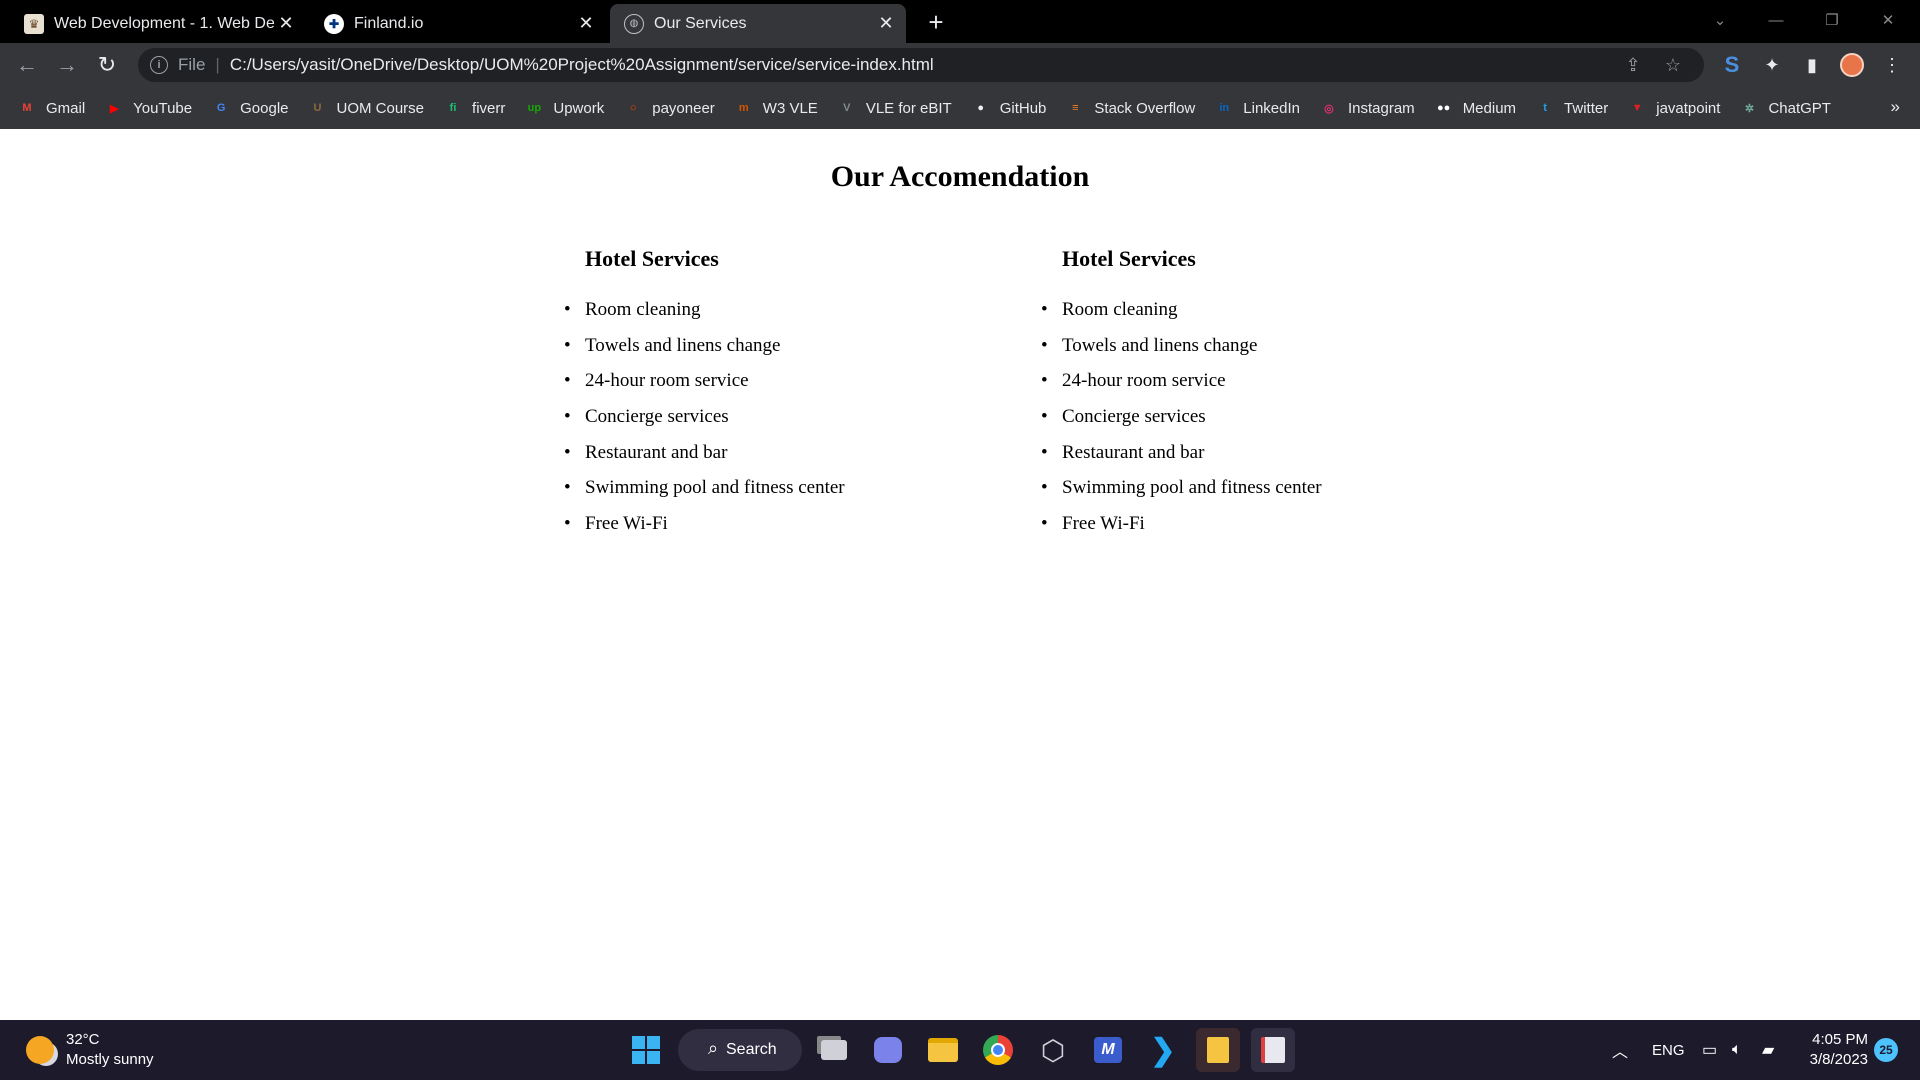  I want to click on bookmark-uom-course: U UOM Course, so click(367, 108).